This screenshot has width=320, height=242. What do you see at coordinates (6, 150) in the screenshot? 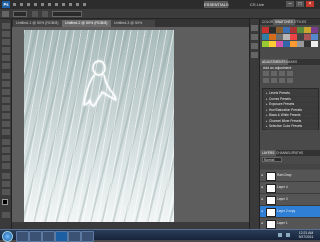
I see `type-tool-icon` at bounding box center [6, 150].